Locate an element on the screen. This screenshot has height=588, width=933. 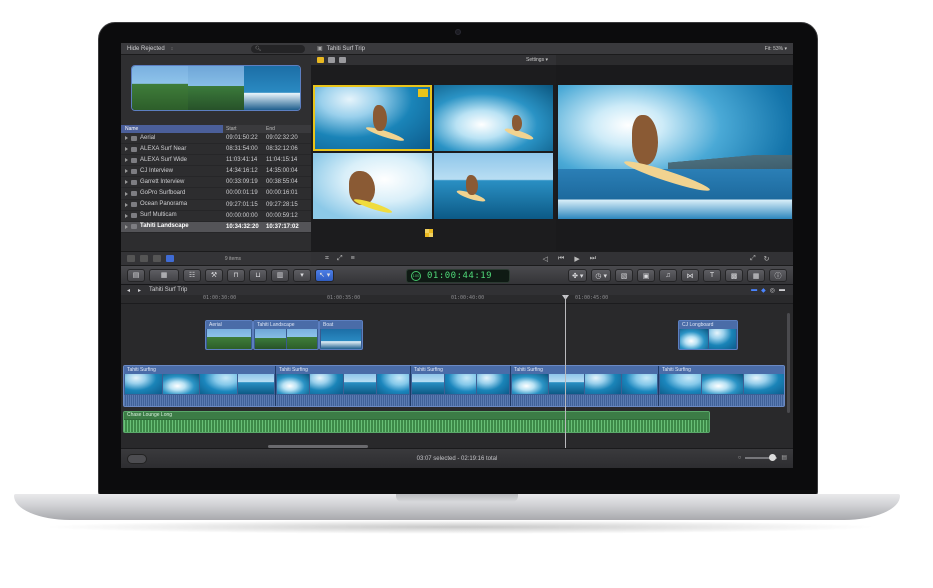
zoom-slider-knob is located at coordinates (773, 457).